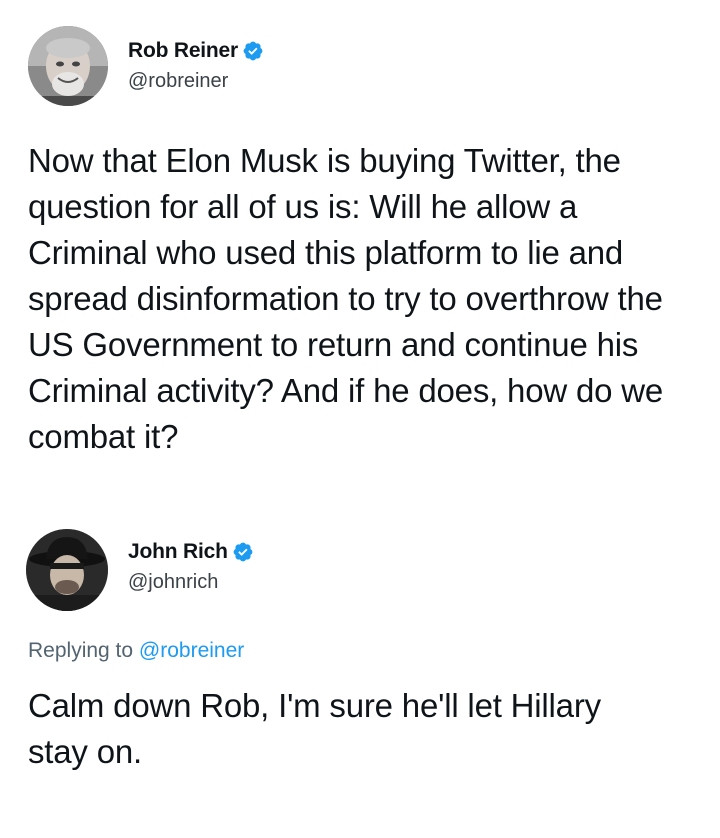  Describe the element at coordinates (191, 582) in the screenshot. I see `handle: @johnrich` at that location.